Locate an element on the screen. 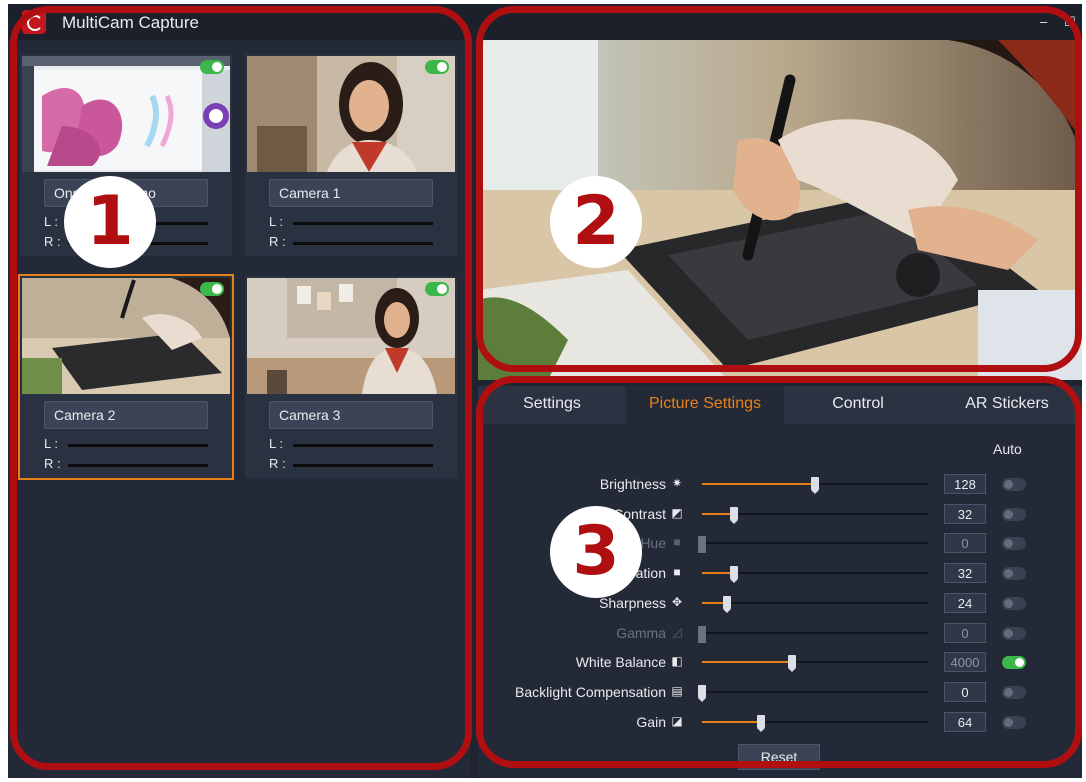 The height and width of the screenshot is (782, 1086). callout-badge-2: 2 is located at coordinates (596, 222).